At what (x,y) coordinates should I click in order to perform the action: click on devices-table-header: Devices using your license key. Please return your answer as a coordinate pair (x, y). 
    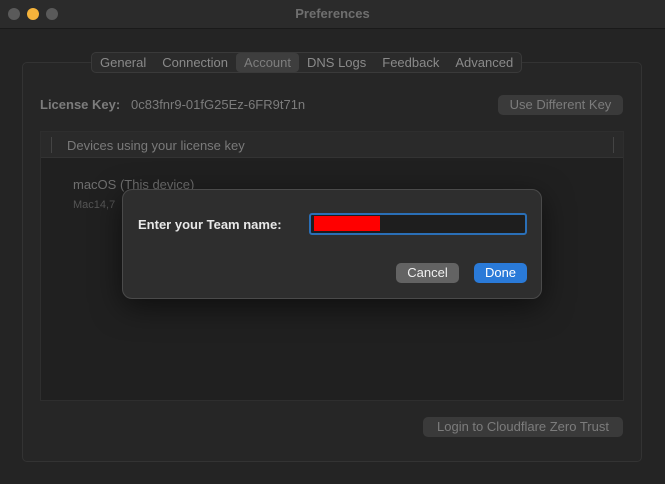
    Looking at the image, I should click on (332, 145).